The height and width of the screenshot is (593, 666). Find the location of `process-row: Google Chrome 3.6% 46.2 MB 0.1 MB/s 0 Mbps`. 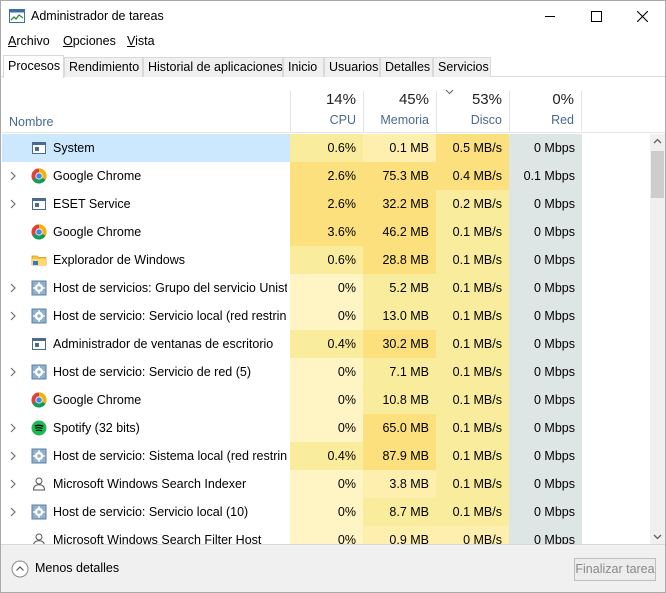

process-row: Google Chrome 3.6% 46.2 MB 0.1 MB/s 0 Mbps is located at coordinates (326, 232).